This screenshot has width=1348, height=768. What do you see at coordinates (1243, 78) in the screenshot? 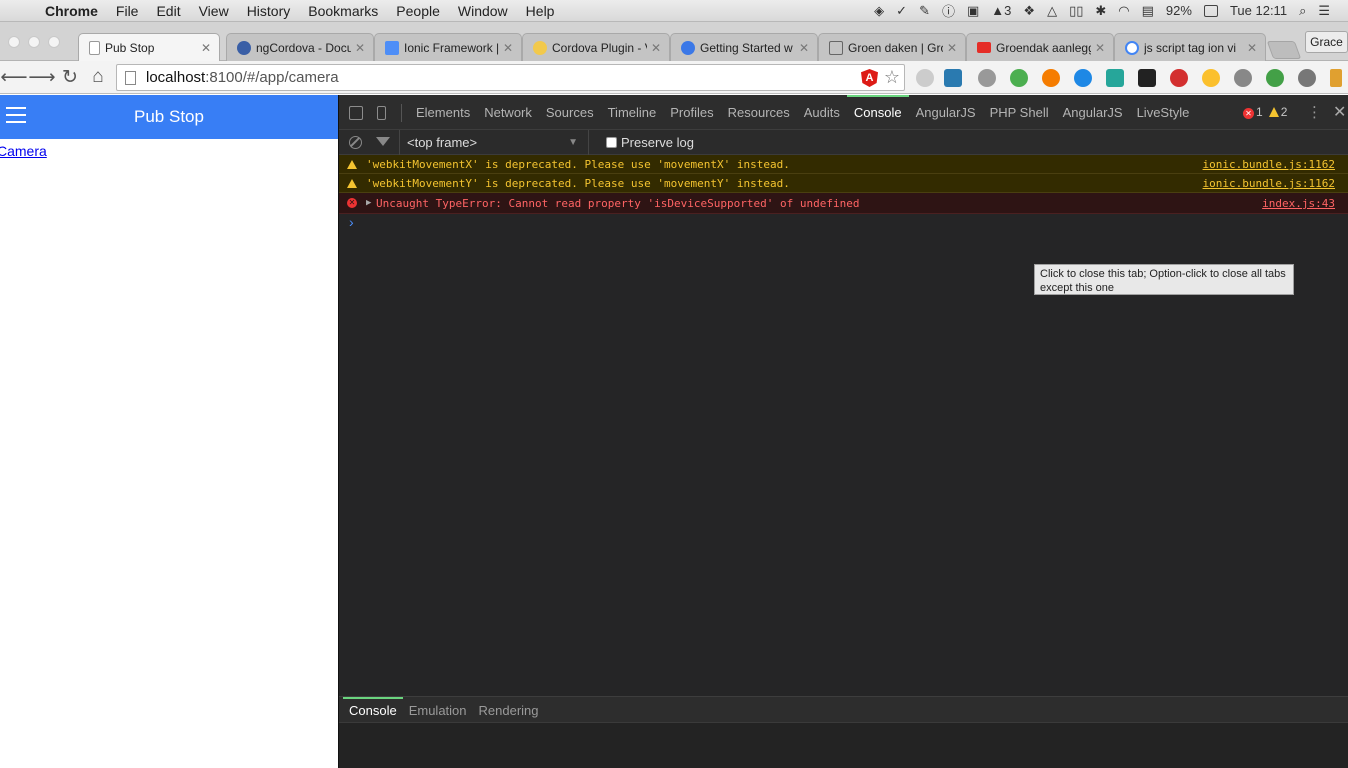
I see `recycle-extension-icon` at bounding box center [1243, 78].